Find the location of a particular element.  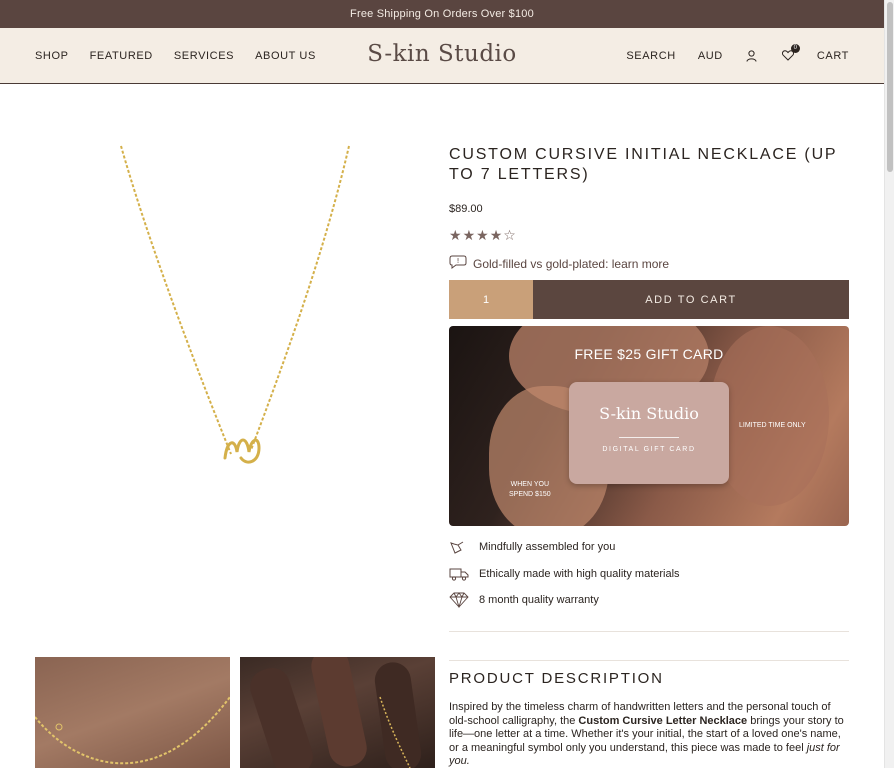

wishlist-count-badge: 0 is located at coordinates (795, 48).